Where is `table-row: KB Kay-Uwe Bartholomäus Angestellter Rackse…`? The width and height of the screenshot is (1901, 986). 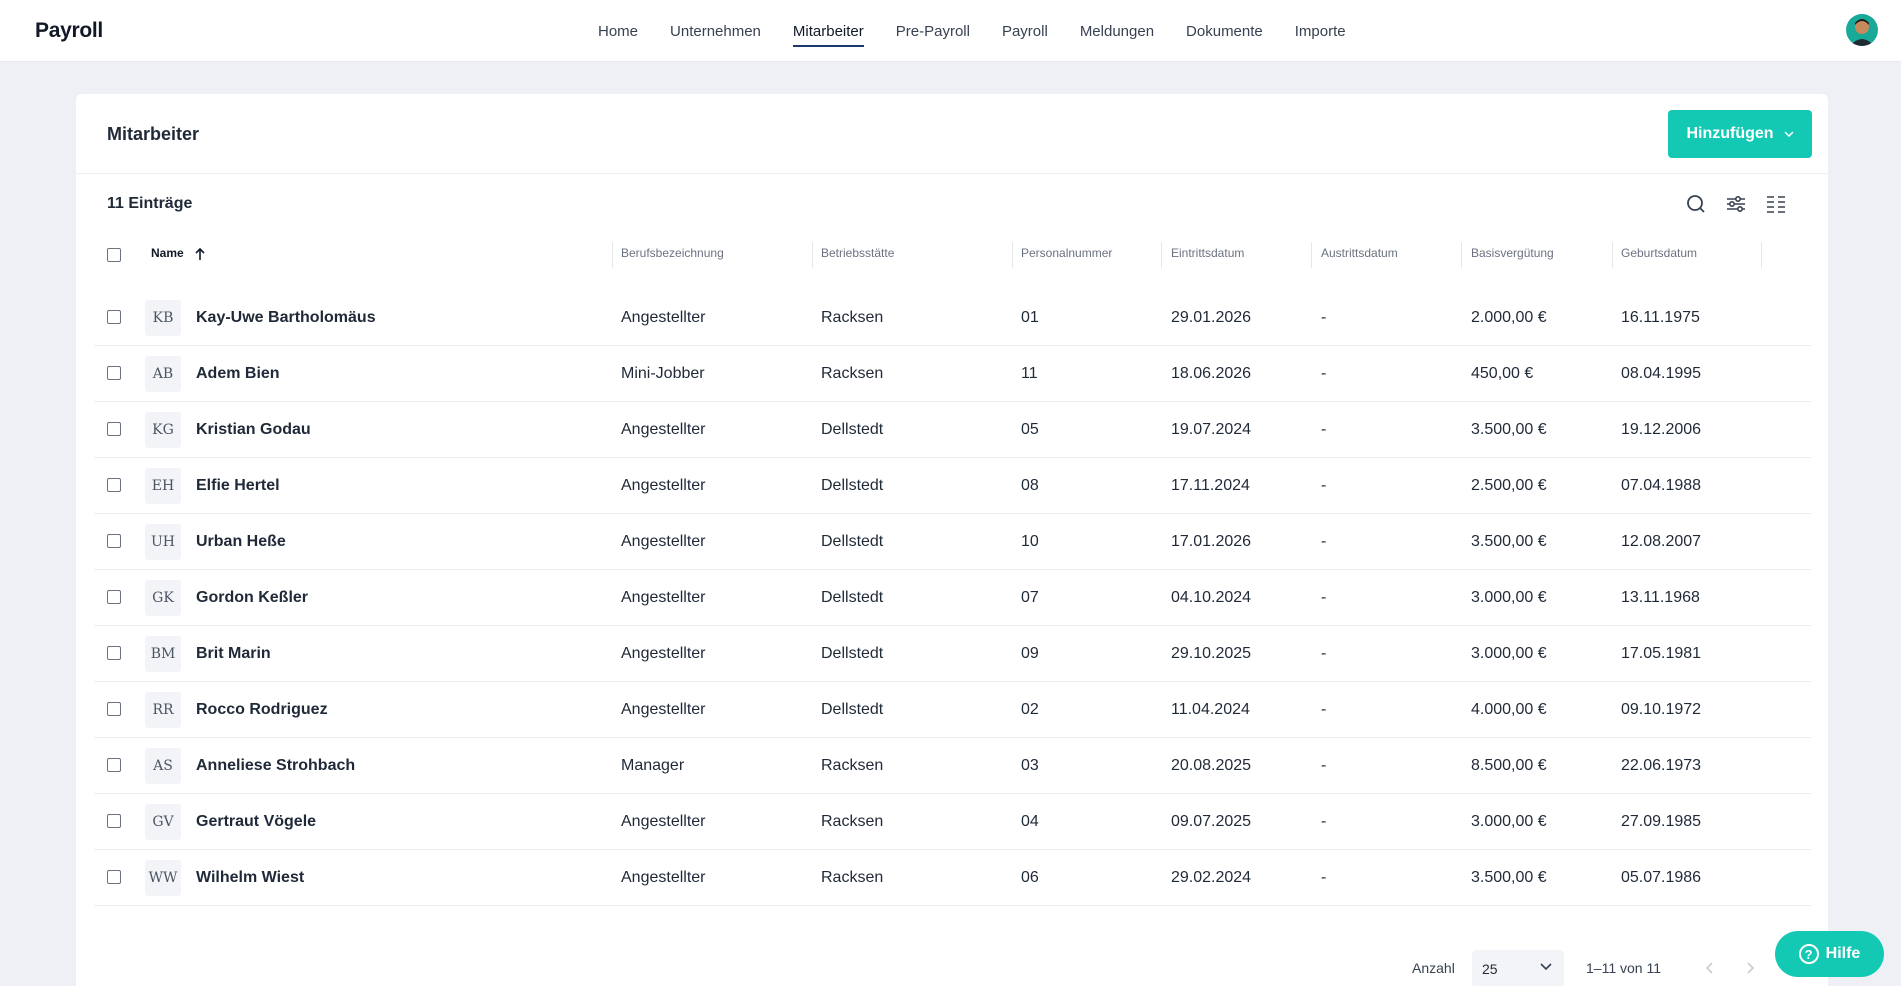 table-row: KB Kay-Uwe Bartholomäus Angestellter Rackse… is located at coordinates (953, 318).